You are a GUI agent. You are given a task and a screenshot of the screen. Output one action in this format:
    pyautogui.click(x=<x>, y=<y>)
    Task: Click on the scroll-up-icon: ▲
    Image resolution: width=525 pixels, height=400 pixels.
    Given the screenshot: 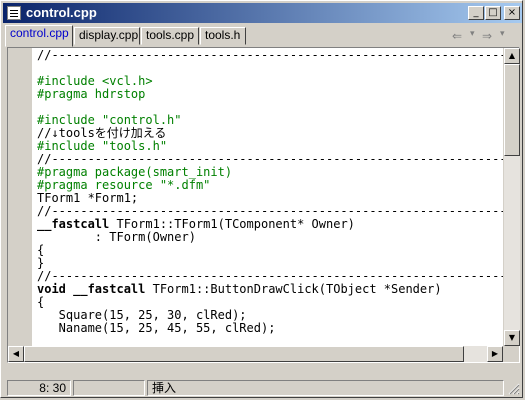 What is the action you would take?
    pyautogui.click(x=512, y=56)
    